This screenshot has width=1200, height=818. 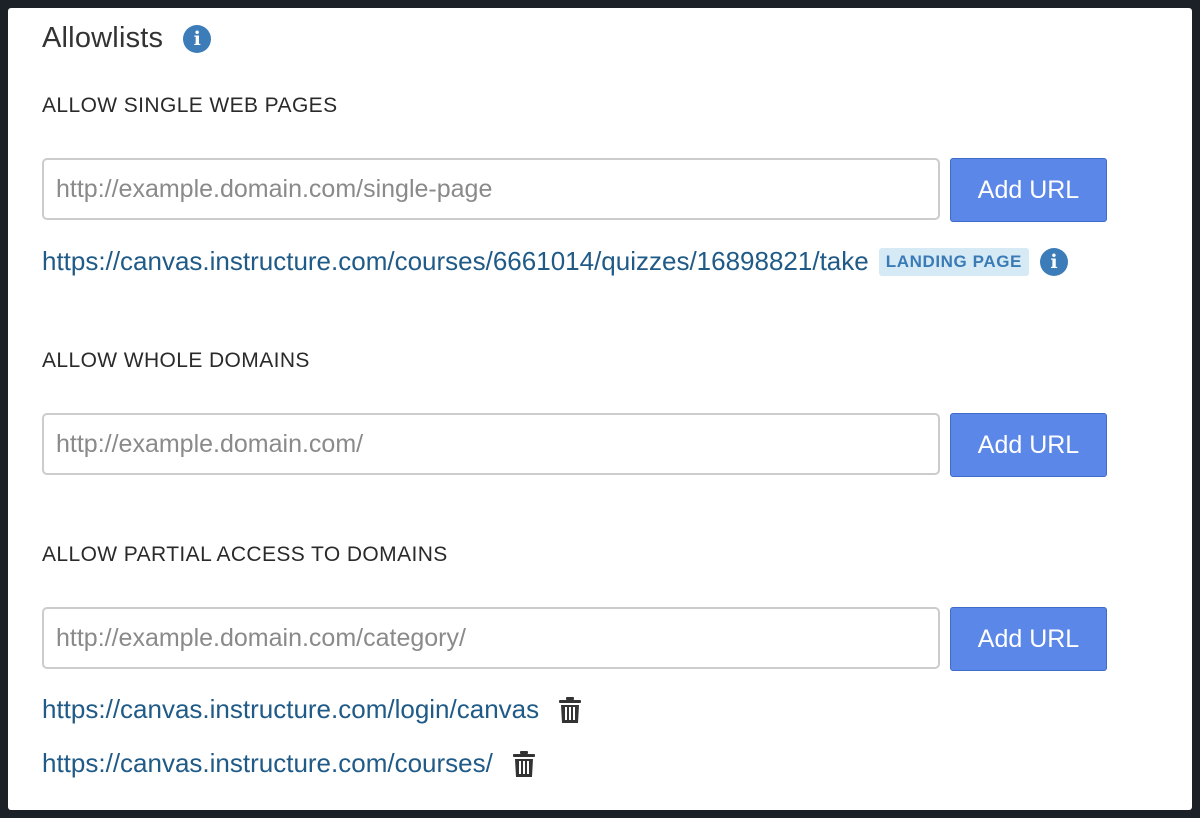 I want to click on list-item: https://canvas.instructure.com/courses/, so click(x=288, y=763).